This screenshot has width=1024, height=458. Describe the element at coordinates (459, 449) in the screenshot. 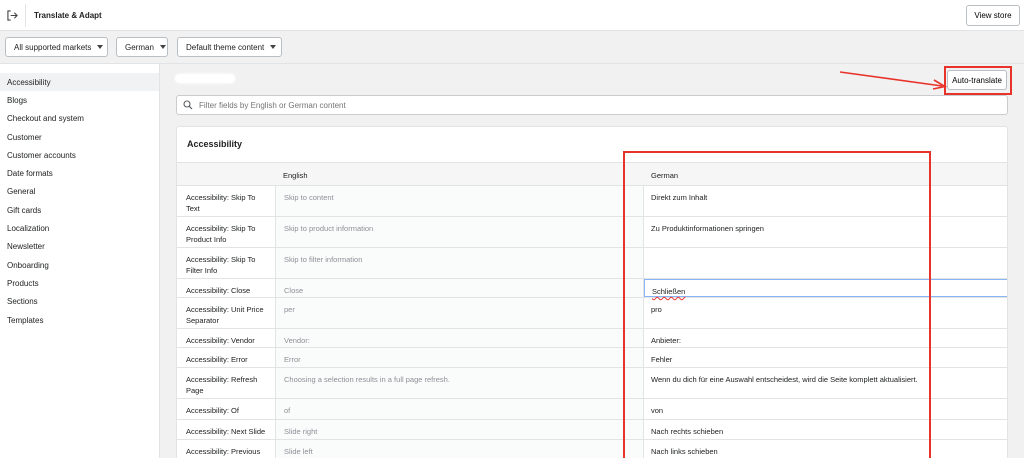

I see `row-english: Slide left` at that location.